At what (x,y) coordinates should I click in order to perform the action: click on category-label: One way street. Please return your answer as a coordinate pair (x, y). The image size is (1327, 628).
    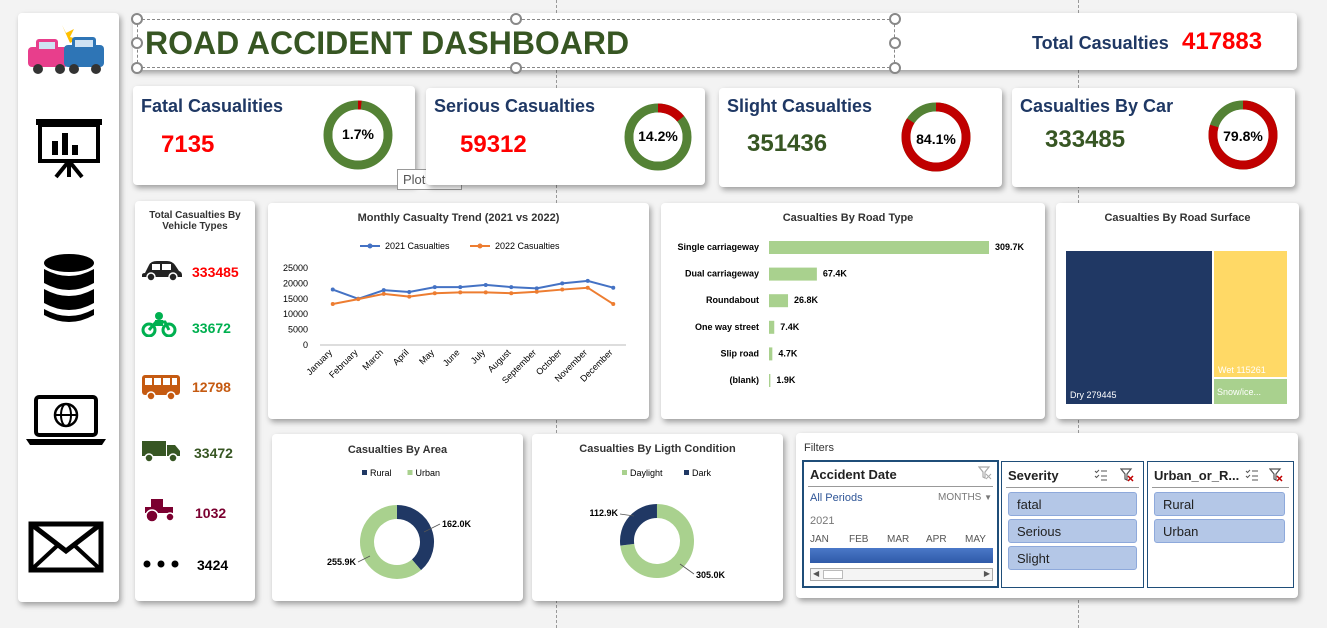
    Looking at the image, I should click on (727, 327).